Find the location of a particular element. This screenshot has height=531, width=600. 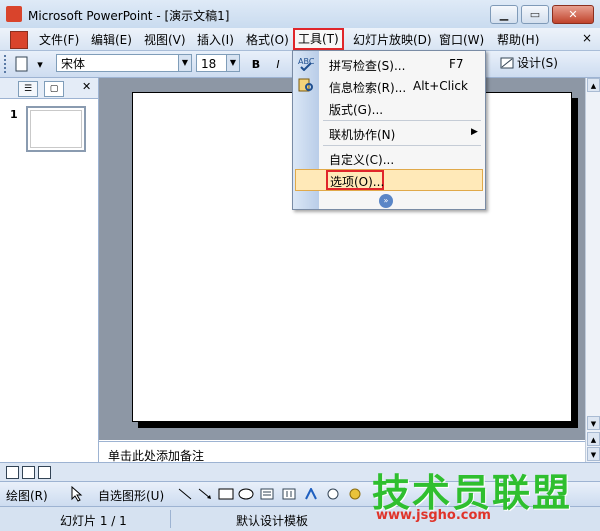

font-size-select: 18 ▼ is located at coordinates (218, 63).